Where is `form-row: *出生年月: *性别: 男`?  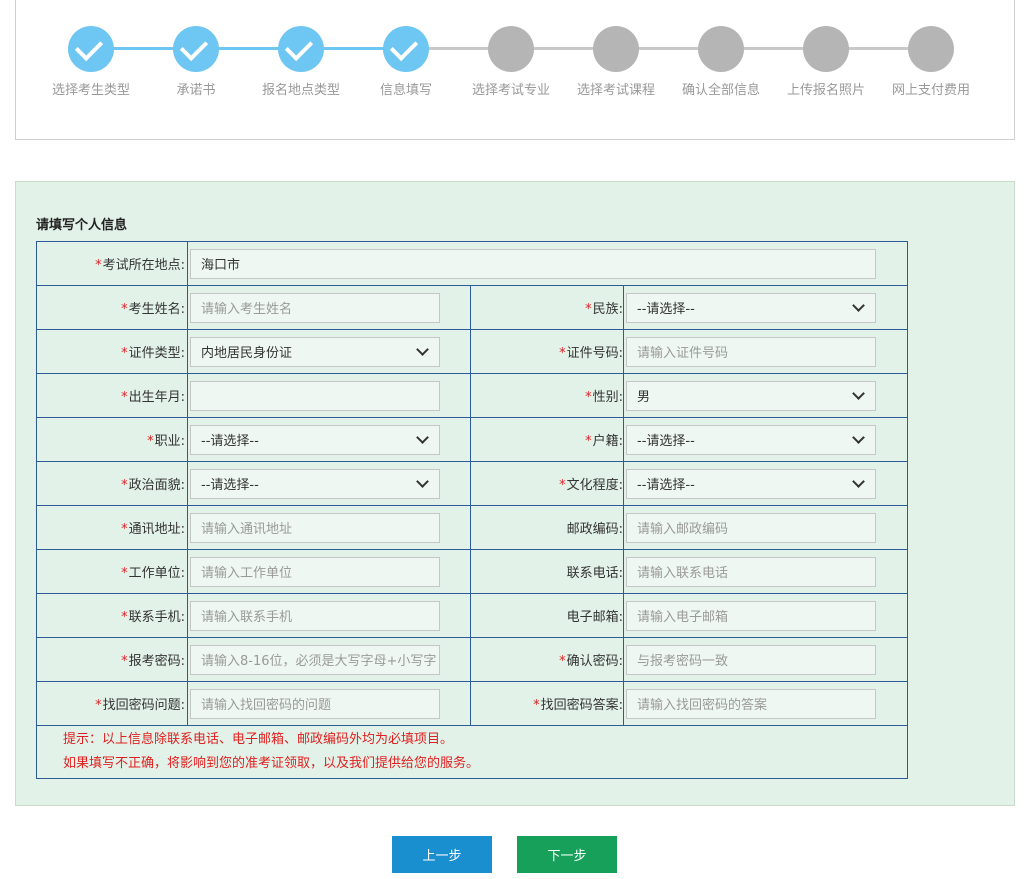 form-row: *出生年月: *性别: 男 is located at coordinates (472, 395).